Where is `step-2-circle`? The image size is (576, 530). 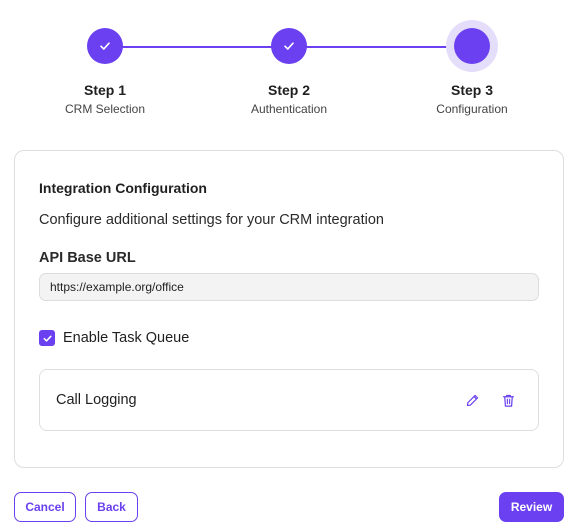 step-2-circle is located at coordinates (289, 46).